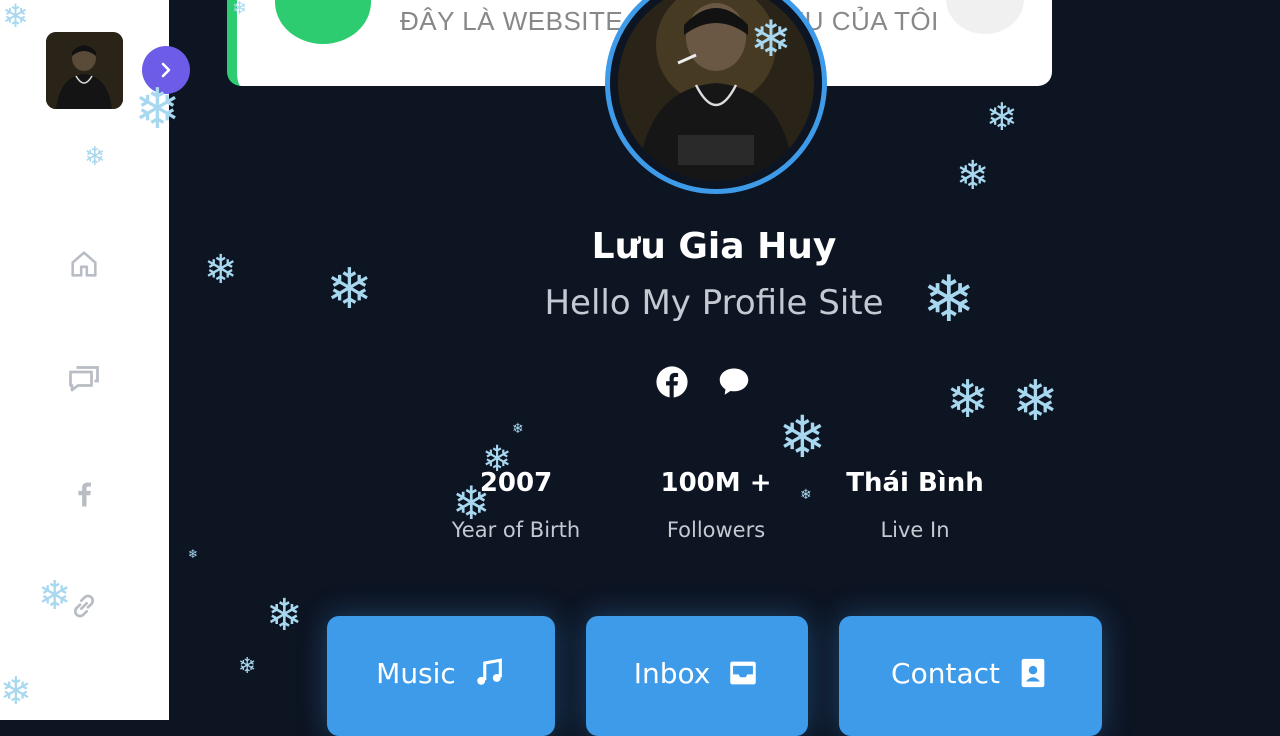 The width and height of the screenshot is (1280, 736). I want to click on sidebar-item-facebook, so click(84, 494).